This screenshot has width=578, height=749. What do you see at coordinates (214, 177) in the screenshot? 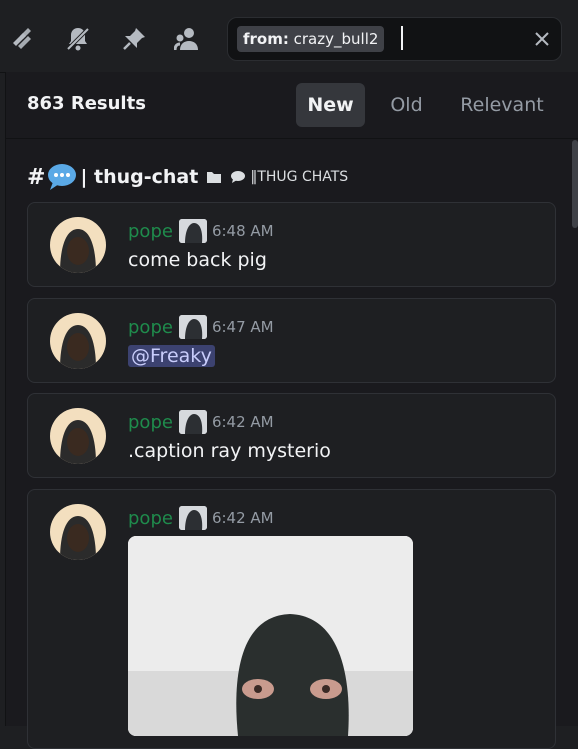
I see `folder-icon` at bounding box center [214, 177].